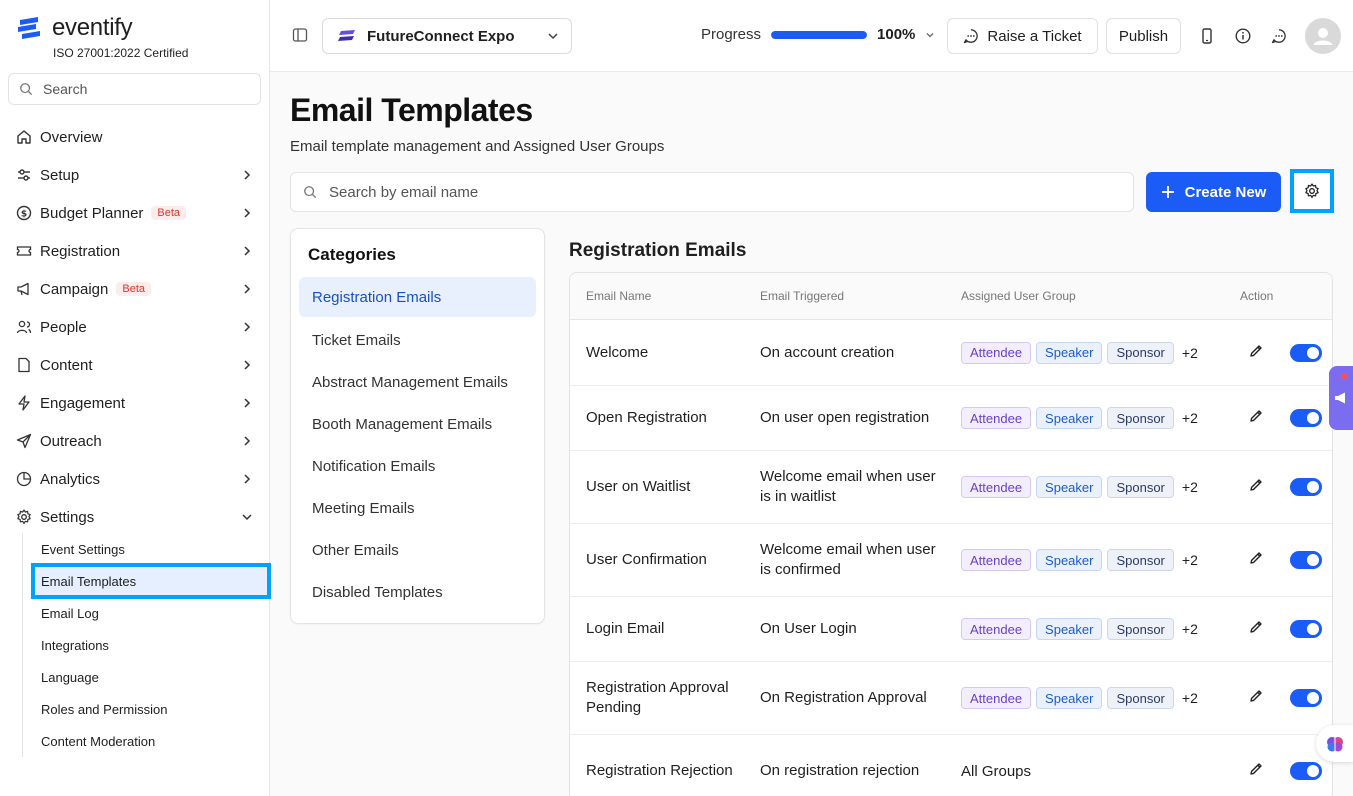 The image size is (1353, 796). I want to click on sidebar-item-label: Settings, so click(67, 517).